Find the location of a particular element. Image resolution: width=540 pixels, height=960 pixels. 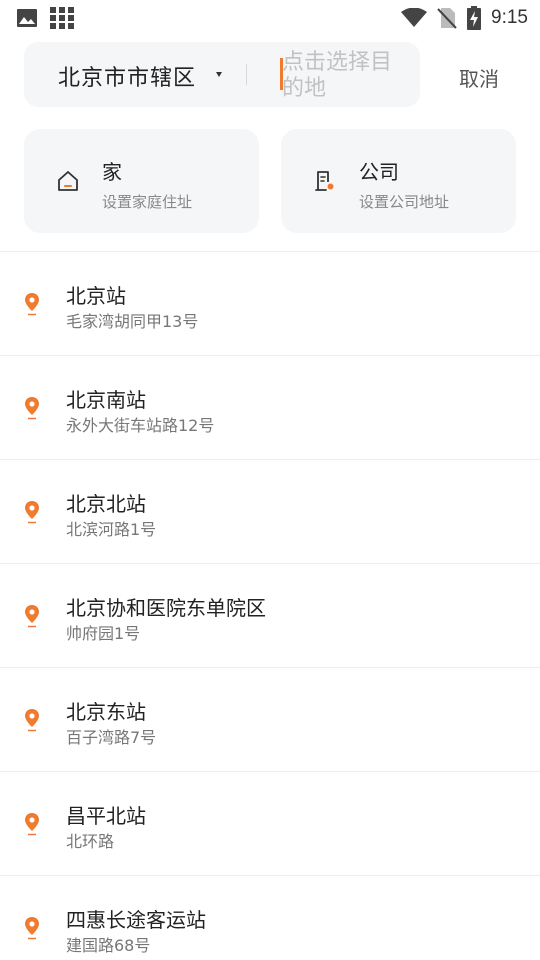

place-address: 北环路 is located at coordinates (90, 841).